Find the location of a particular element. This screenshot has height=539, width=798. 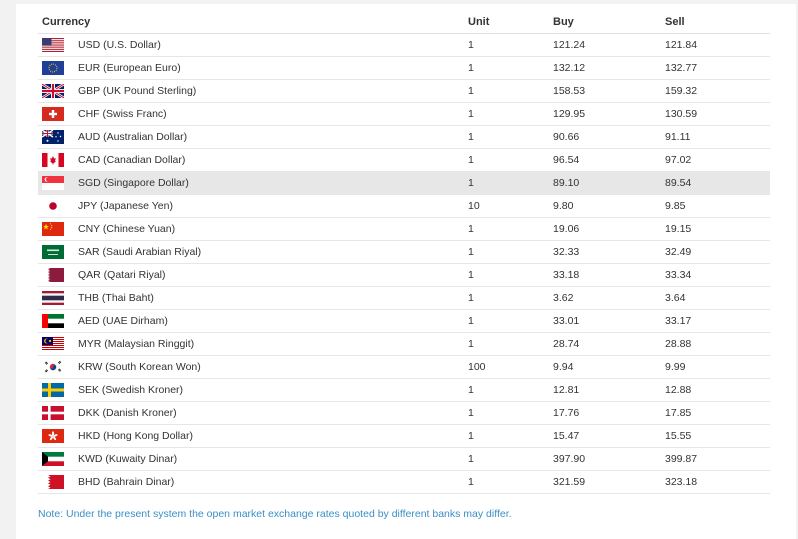

currency-name: CNY (Chinese Yuan) is located at coordinates (127, 229).